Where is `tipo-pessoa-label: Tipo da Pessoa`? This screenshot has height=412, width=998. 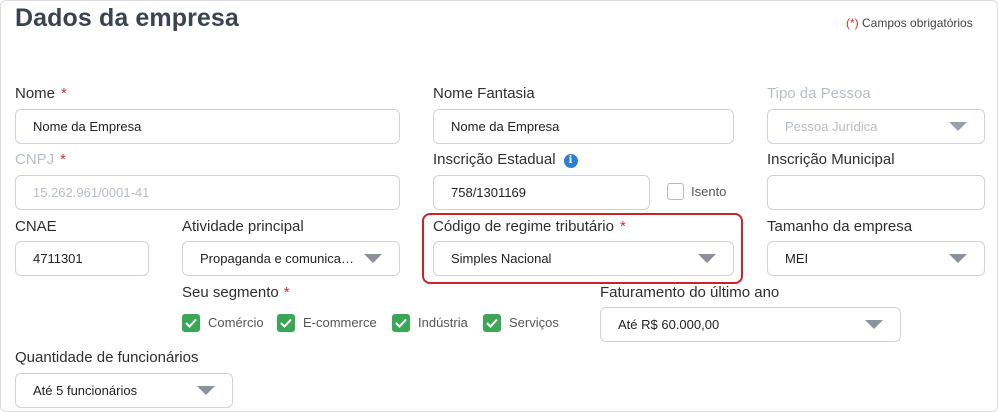
tipo-pessoa-label: Tipo da Pessoa is located at coordinates (819, 93).